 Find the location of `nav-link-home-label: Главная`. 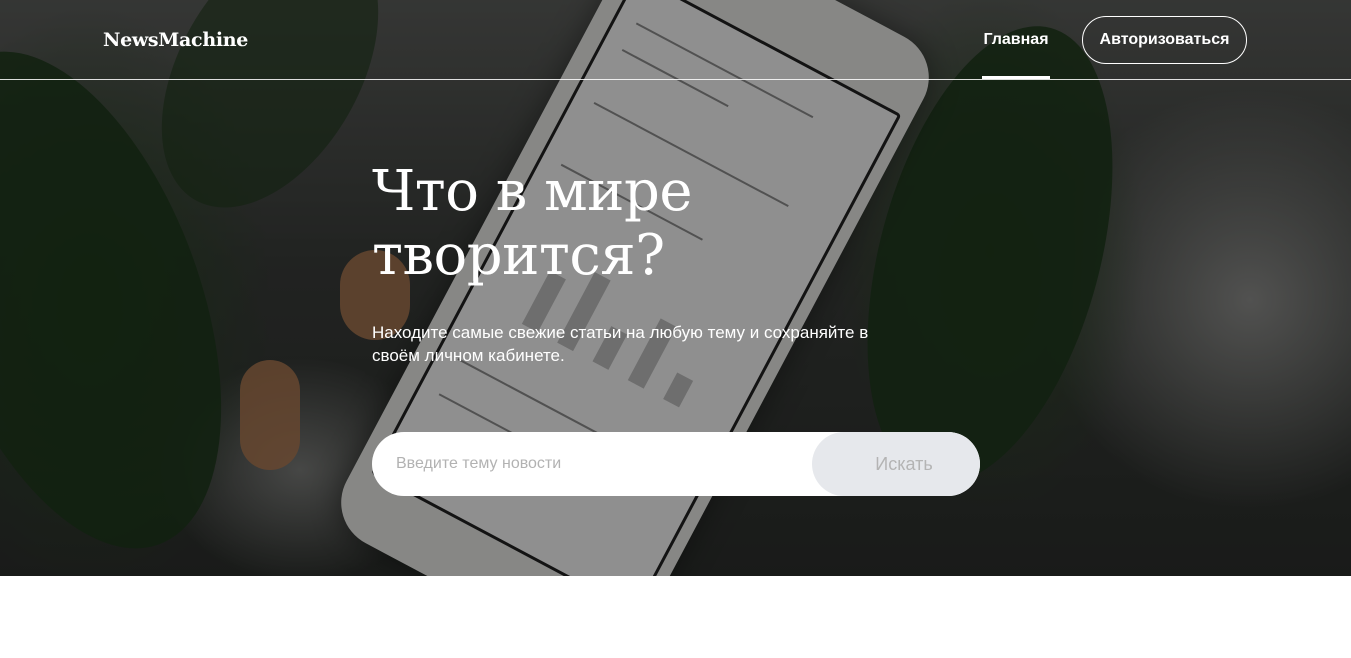

nav-link-home-label: Главная is located at coordinates (1016, 39).